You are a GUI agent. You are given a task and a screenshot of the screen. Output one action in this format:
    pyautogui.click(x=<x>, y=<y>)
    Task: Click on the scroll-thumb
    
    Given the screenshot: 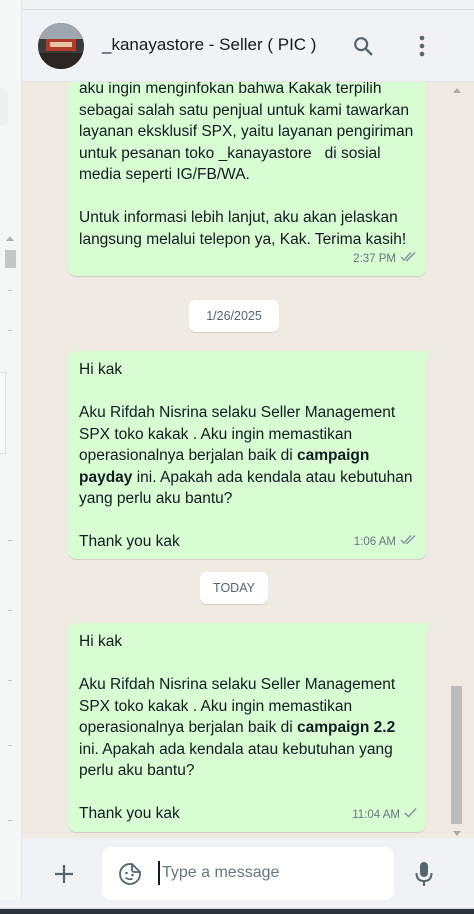 What is the action you would take?
    pyautogui.click(x=456, y=755)
    